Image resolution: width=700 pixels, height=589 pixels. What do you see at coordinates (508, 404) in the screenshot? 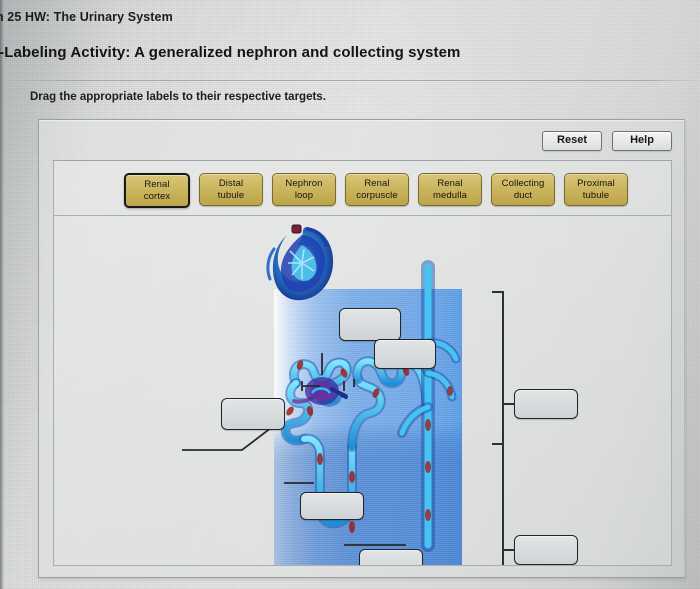
I see `region-bracket-cortex-stub` at bounding box center [508, 404].